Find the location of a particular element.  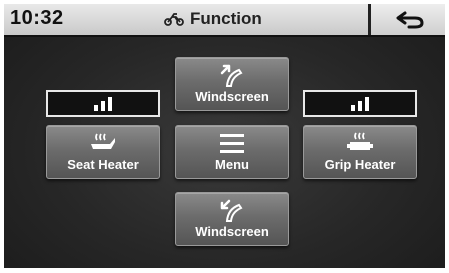

menu-button: Menu is located at coordinates (232, 152).